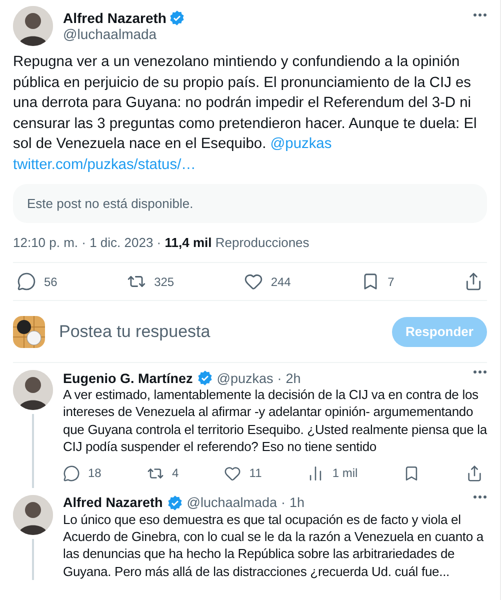 This screenshot has width=501, height=600. I want to click on post-time: 2h, so click(377, 378).